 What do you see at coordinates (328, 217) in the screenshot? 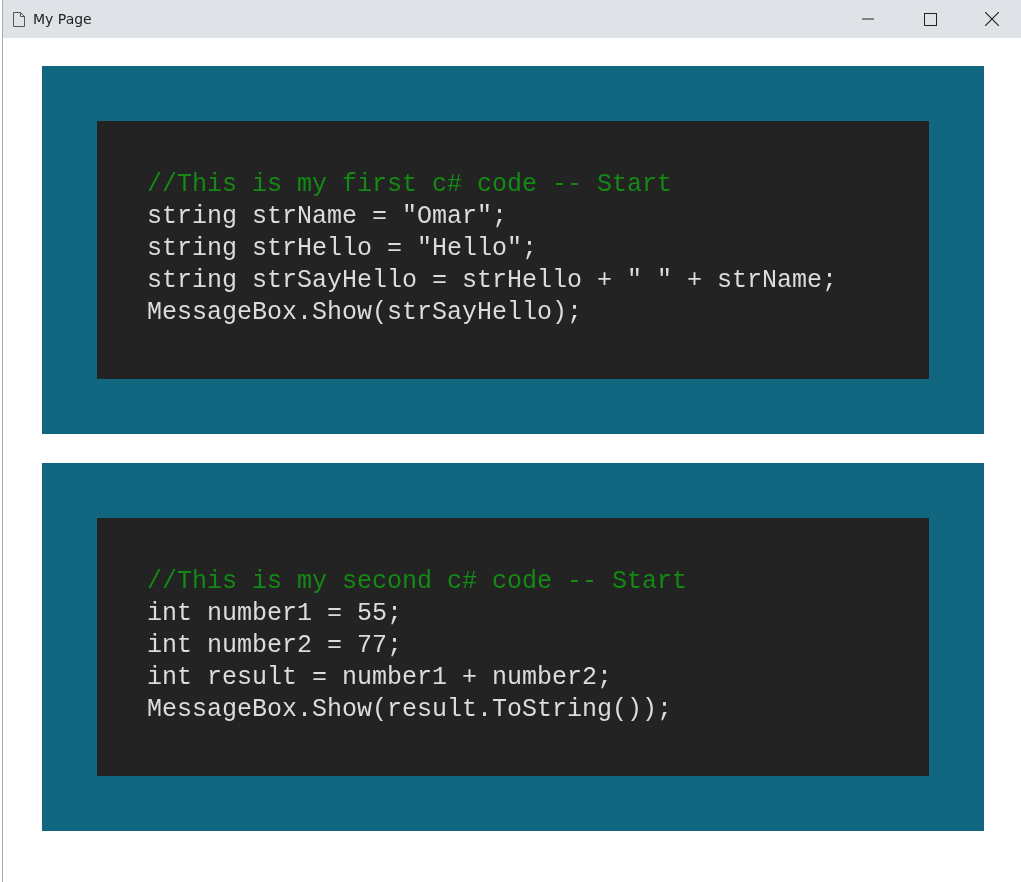
I see `code-line: string strName = "Omar";` at bounding box center [328, 217].